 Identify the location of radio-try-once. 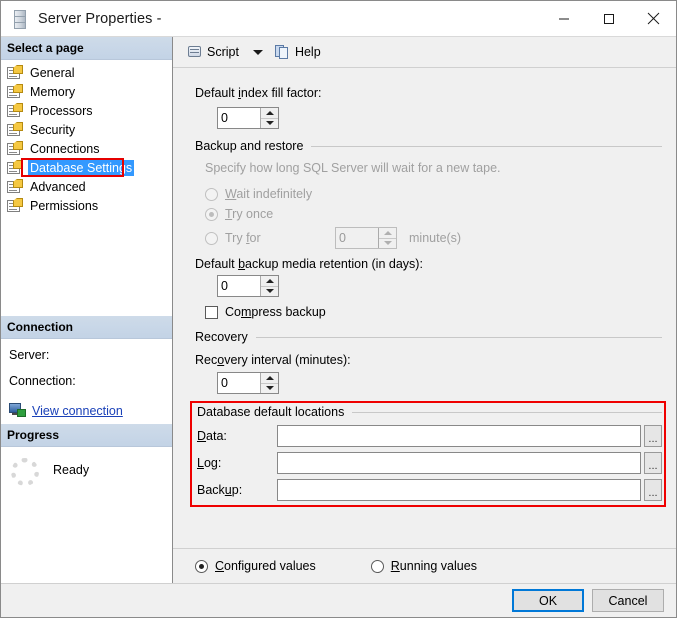
(211, 214).